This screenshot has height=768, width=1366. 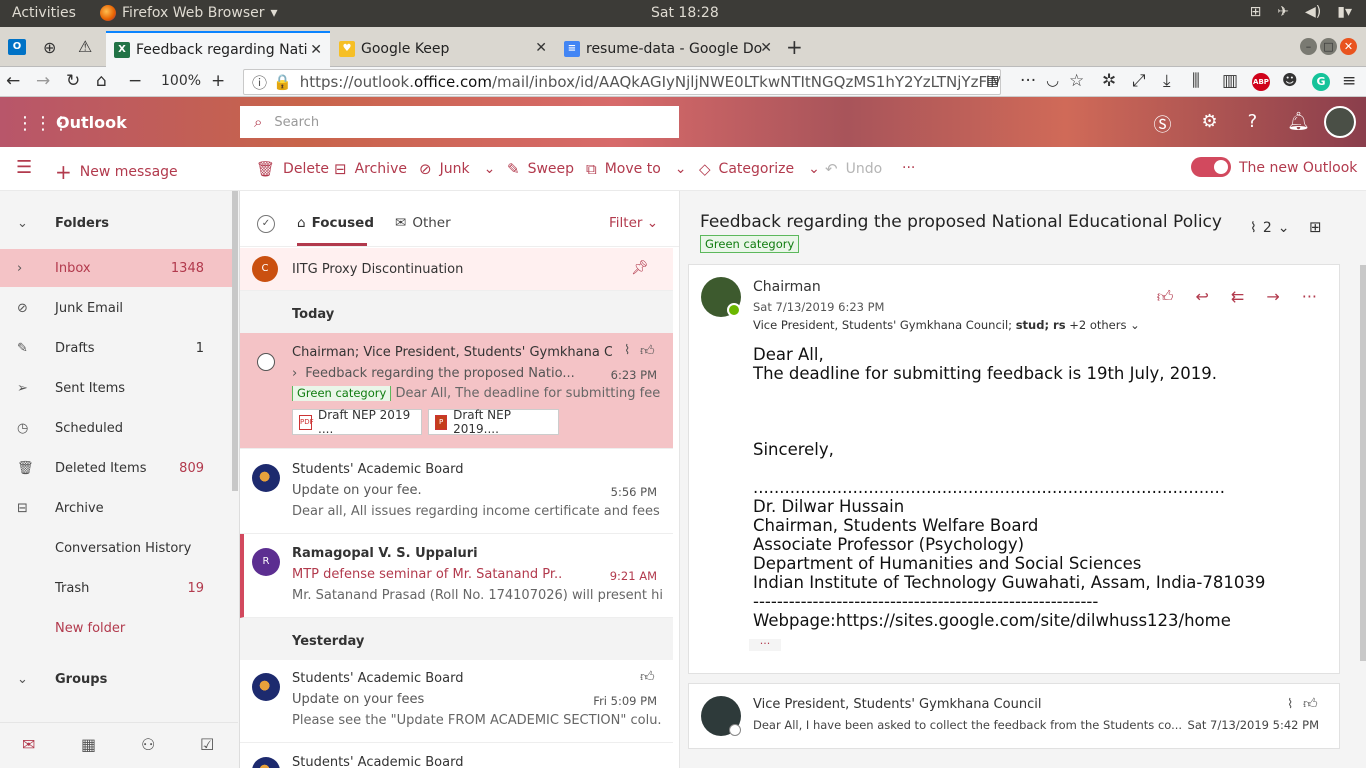 I want to click on back-icon: ←, so click(x=13, y=81).